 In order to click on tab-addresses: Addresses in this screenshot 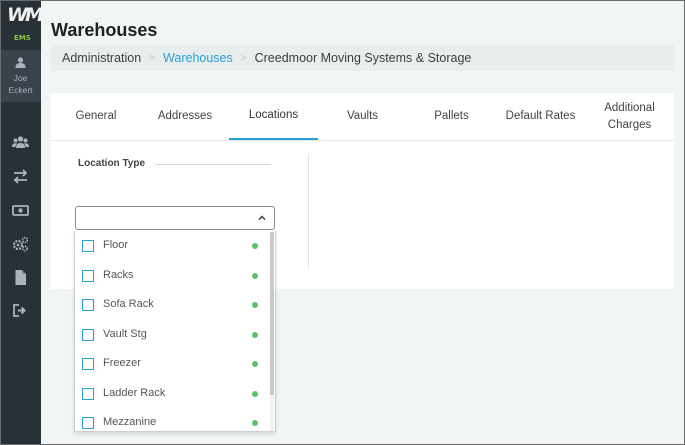, I will do `click(185, 116)`.